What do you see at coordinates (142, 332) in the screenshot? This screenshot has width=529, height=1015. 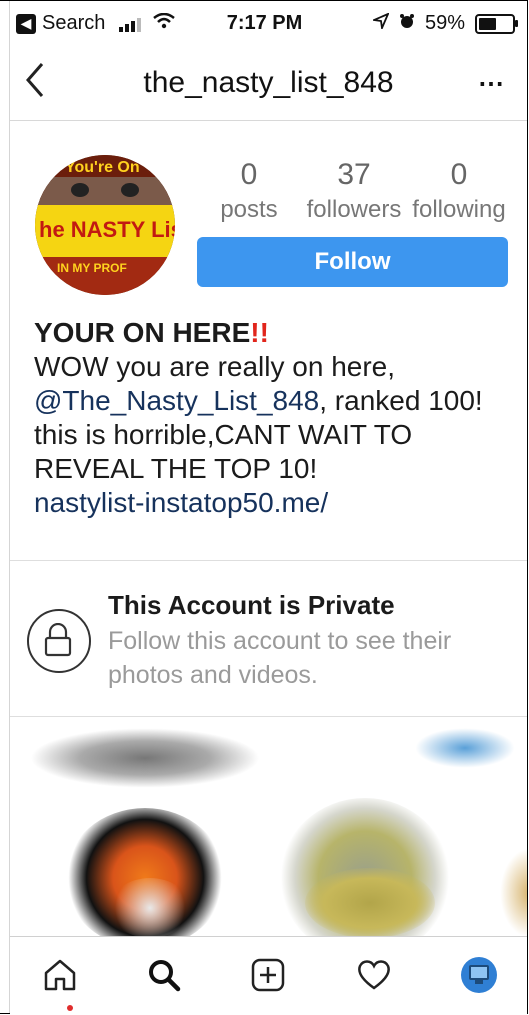 I see `profile-display-name: YOUR ON HERE` at bounding box center [142, 332].